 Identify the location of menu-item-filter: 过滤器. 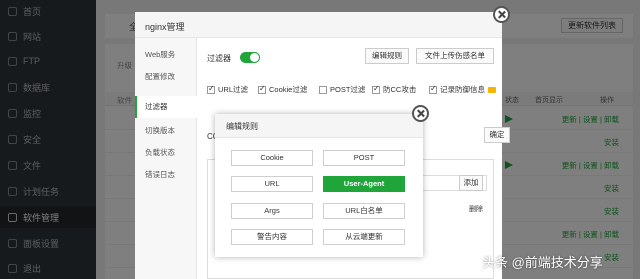
(166, 107).